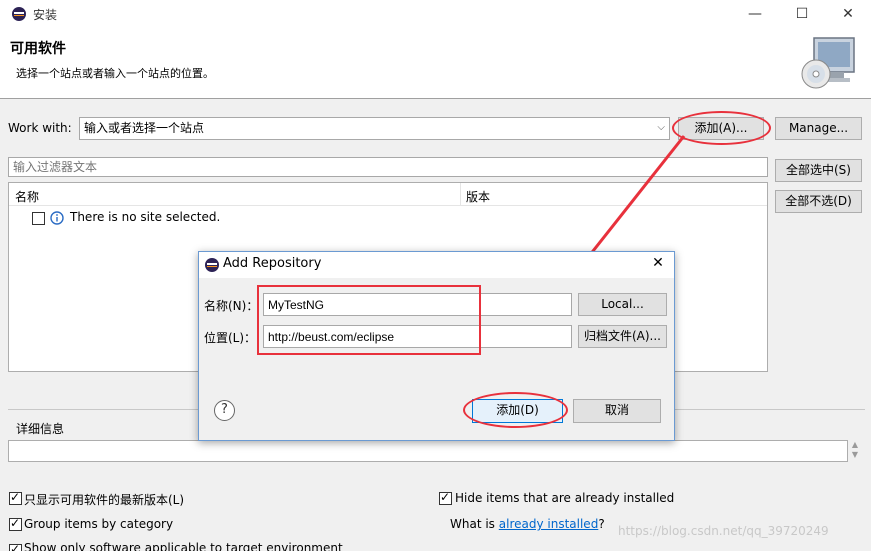 The image size is (871, 551). Describe the element at coordinates (15, 497) in the screenshot. I see `latest-version-checkbox` at that location.